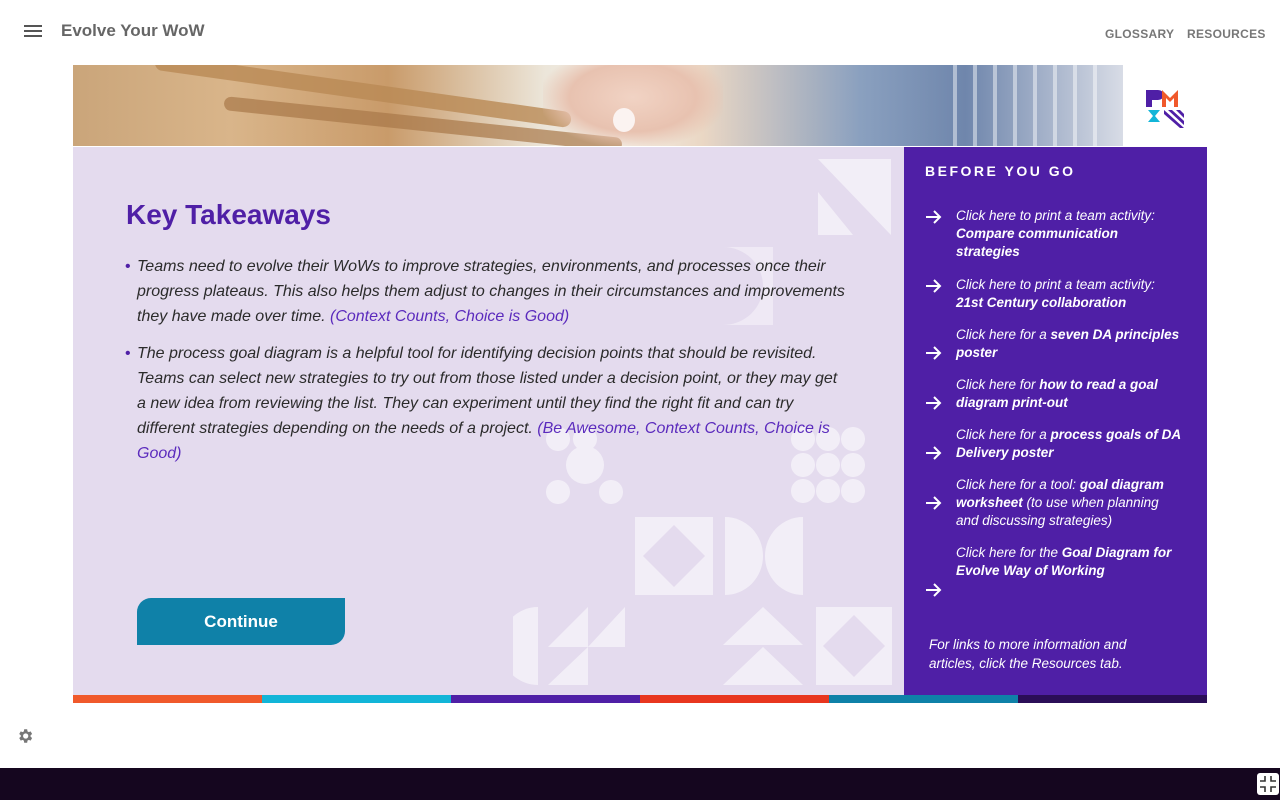 The height and width of the screenshot is (800, 1280). I want to click on link-bold: Compare communication strategies, so click(1037, 242).